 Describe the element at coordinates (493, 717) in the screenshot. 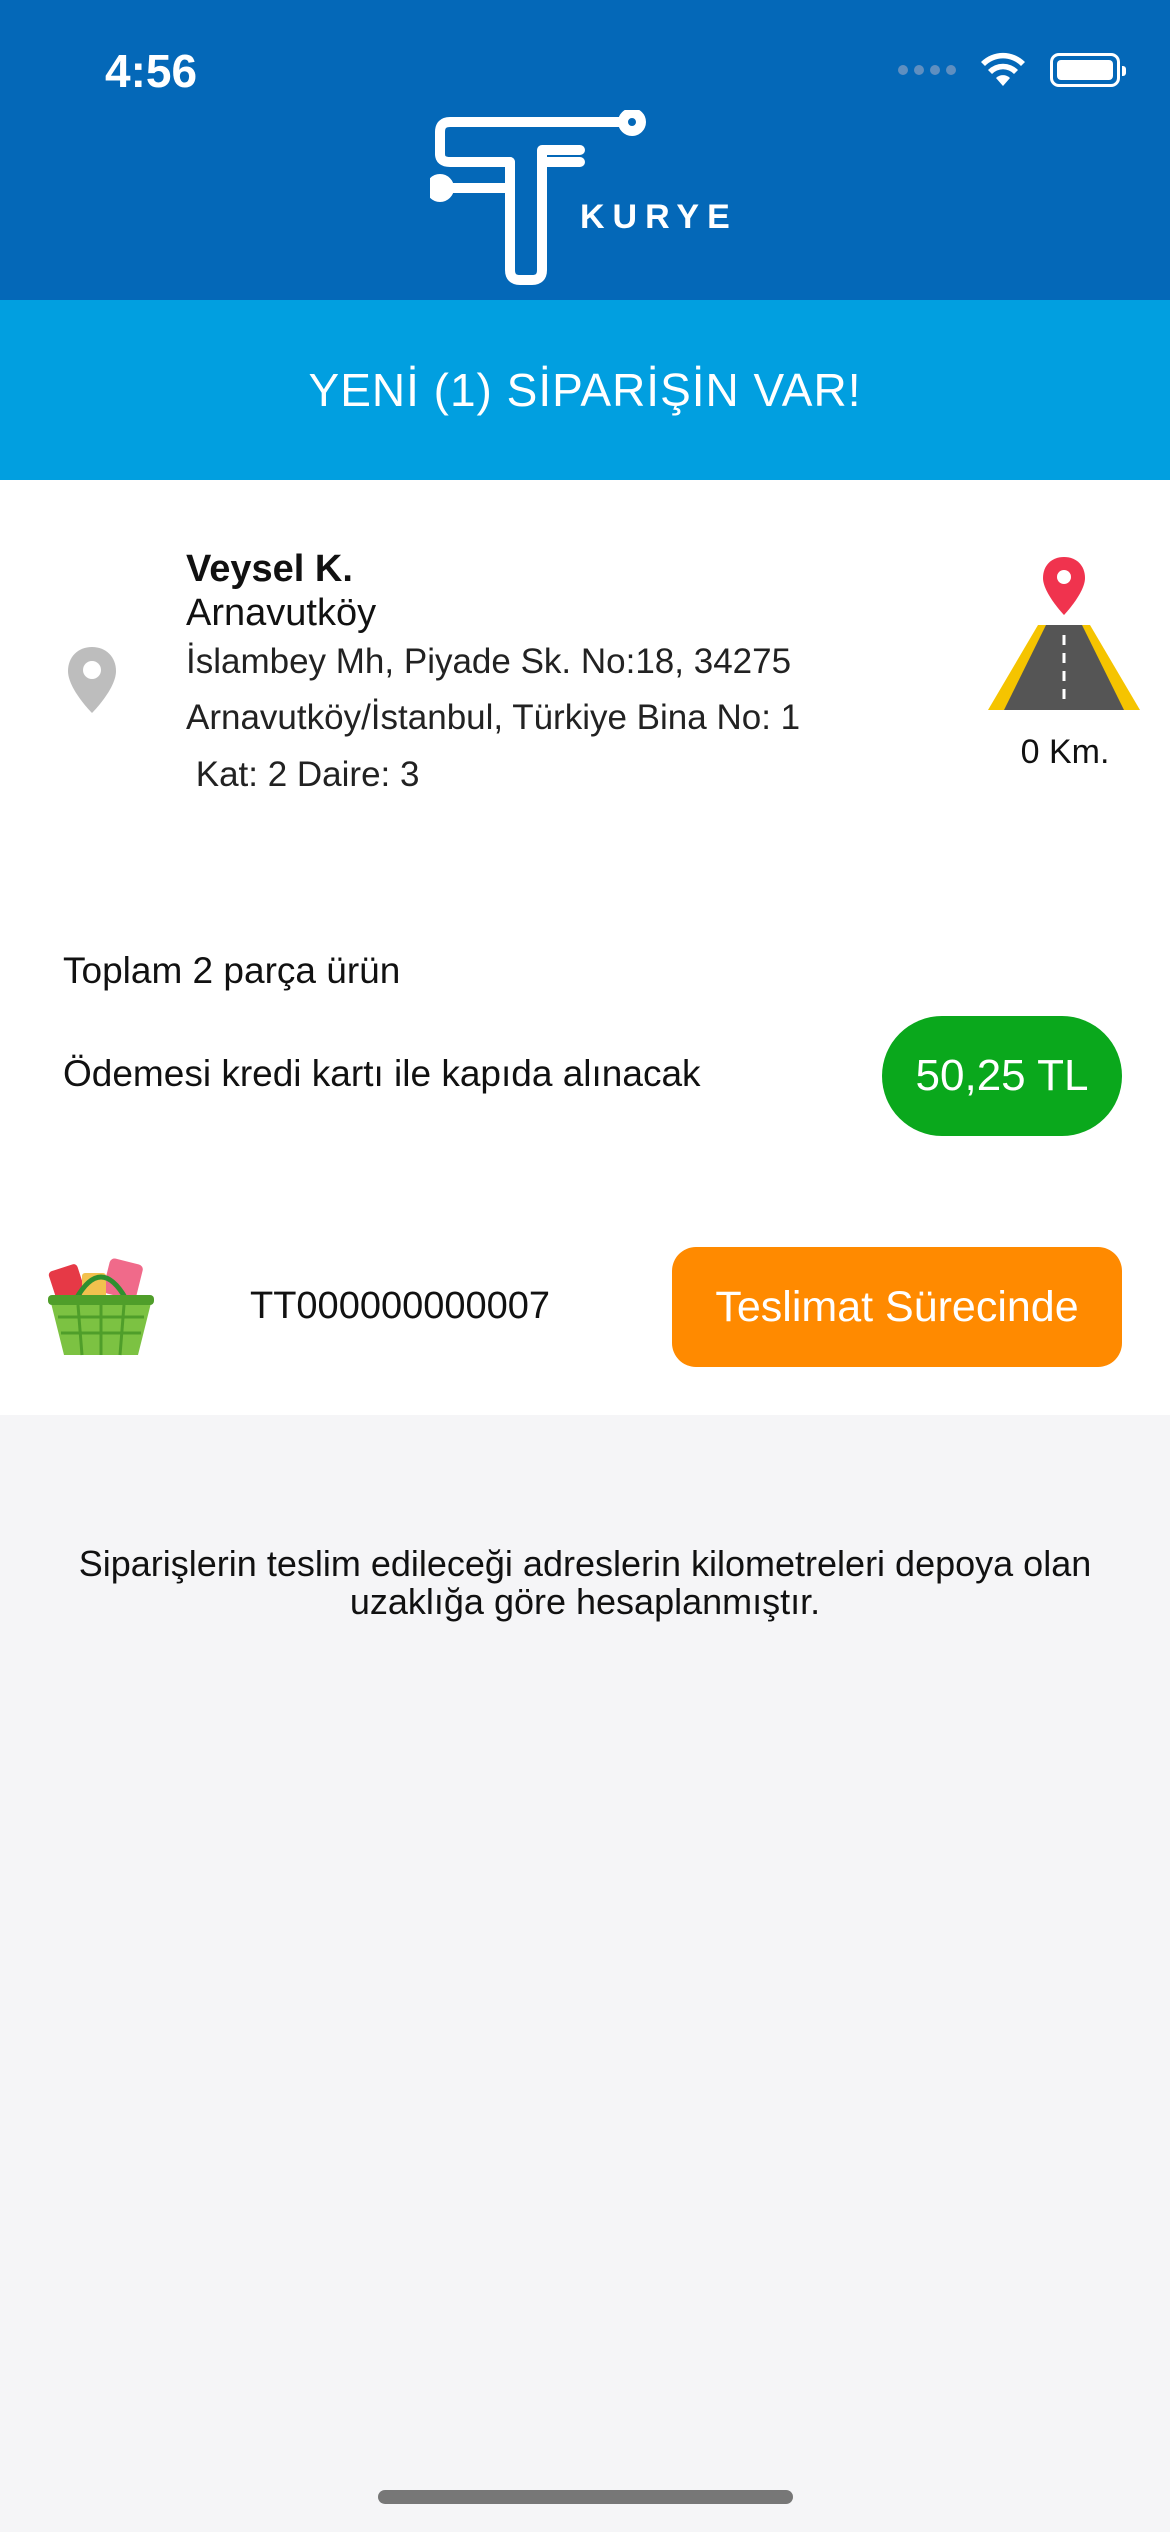

I see `address-line: Arnavutköy/İstanbul, Türkiye Bina No: 1` at that location.